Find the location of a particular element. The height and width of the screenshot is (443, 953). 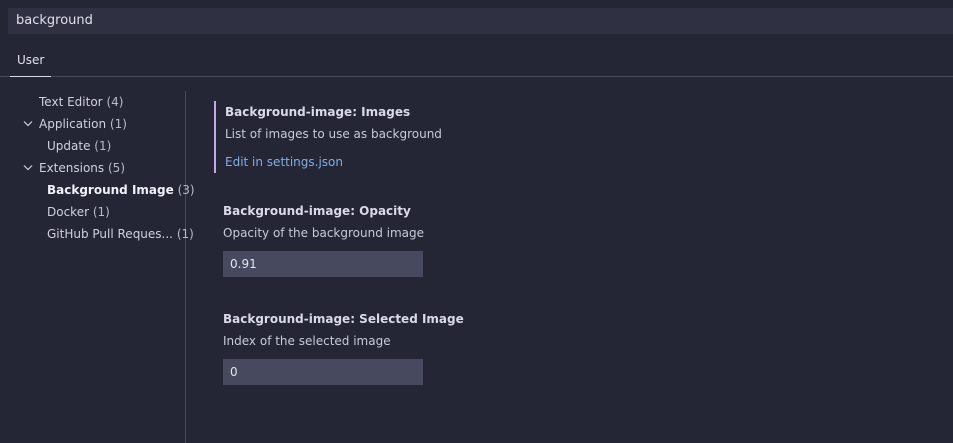

tab-user: User is located at coordinates (31, 60).